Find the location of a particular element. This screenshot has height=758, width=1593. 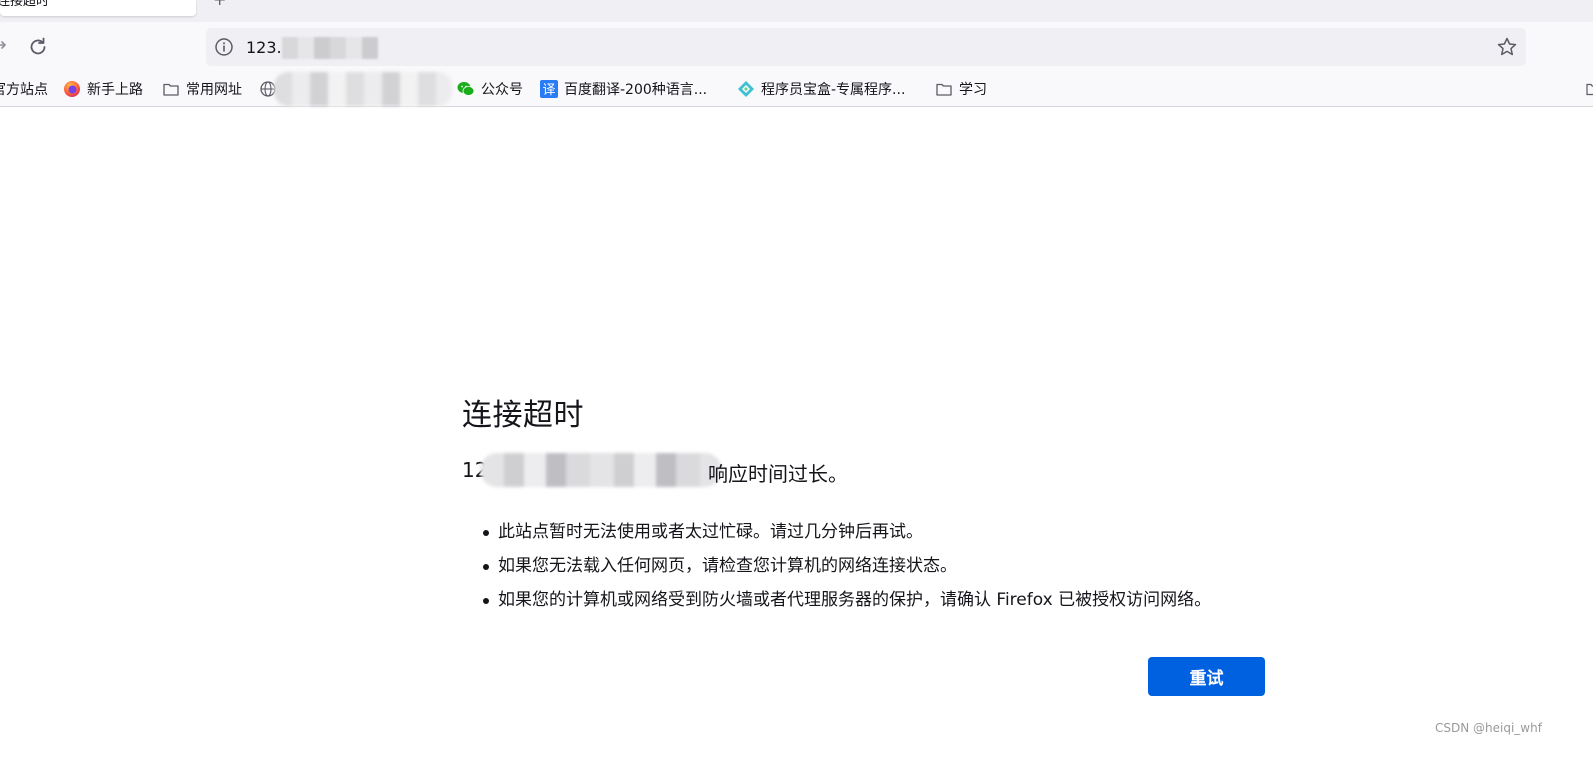

address-bar: 123. is located at coordinates (866, 47).